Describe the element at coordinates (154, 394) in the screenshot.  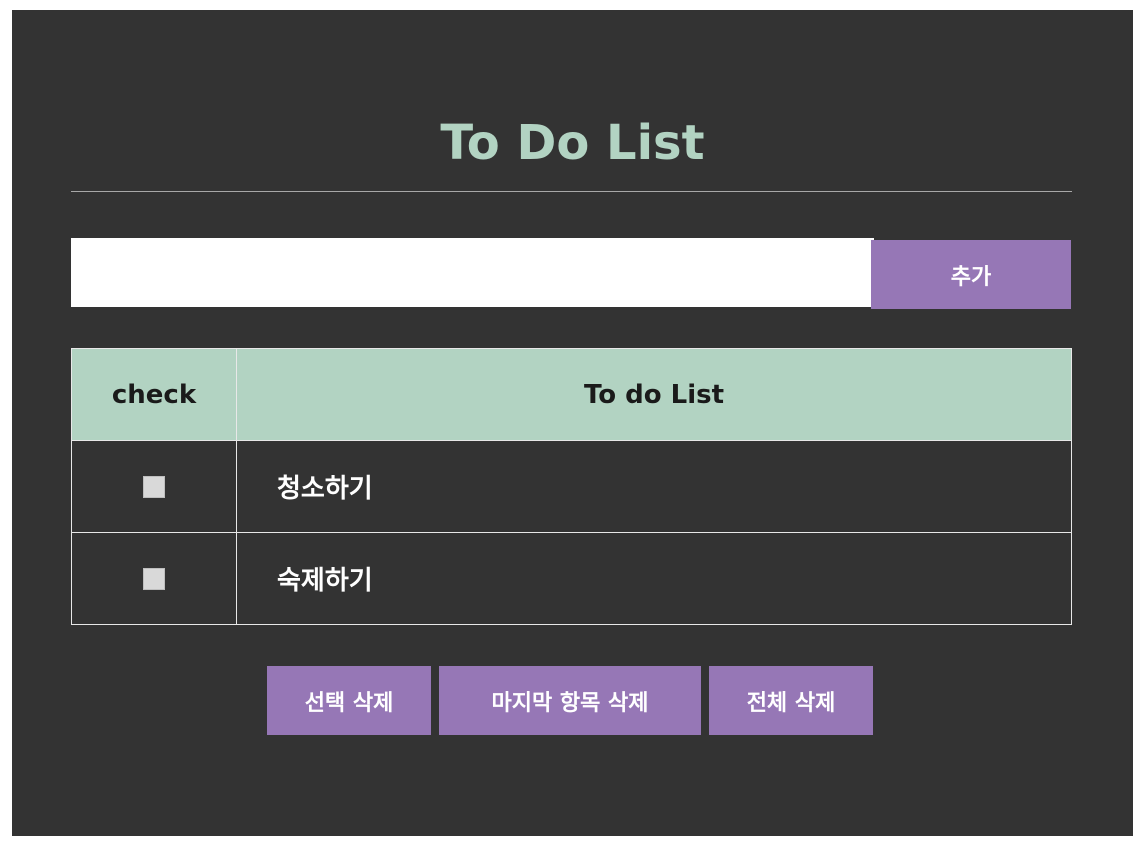
I see `column-header-check: check` at that location.